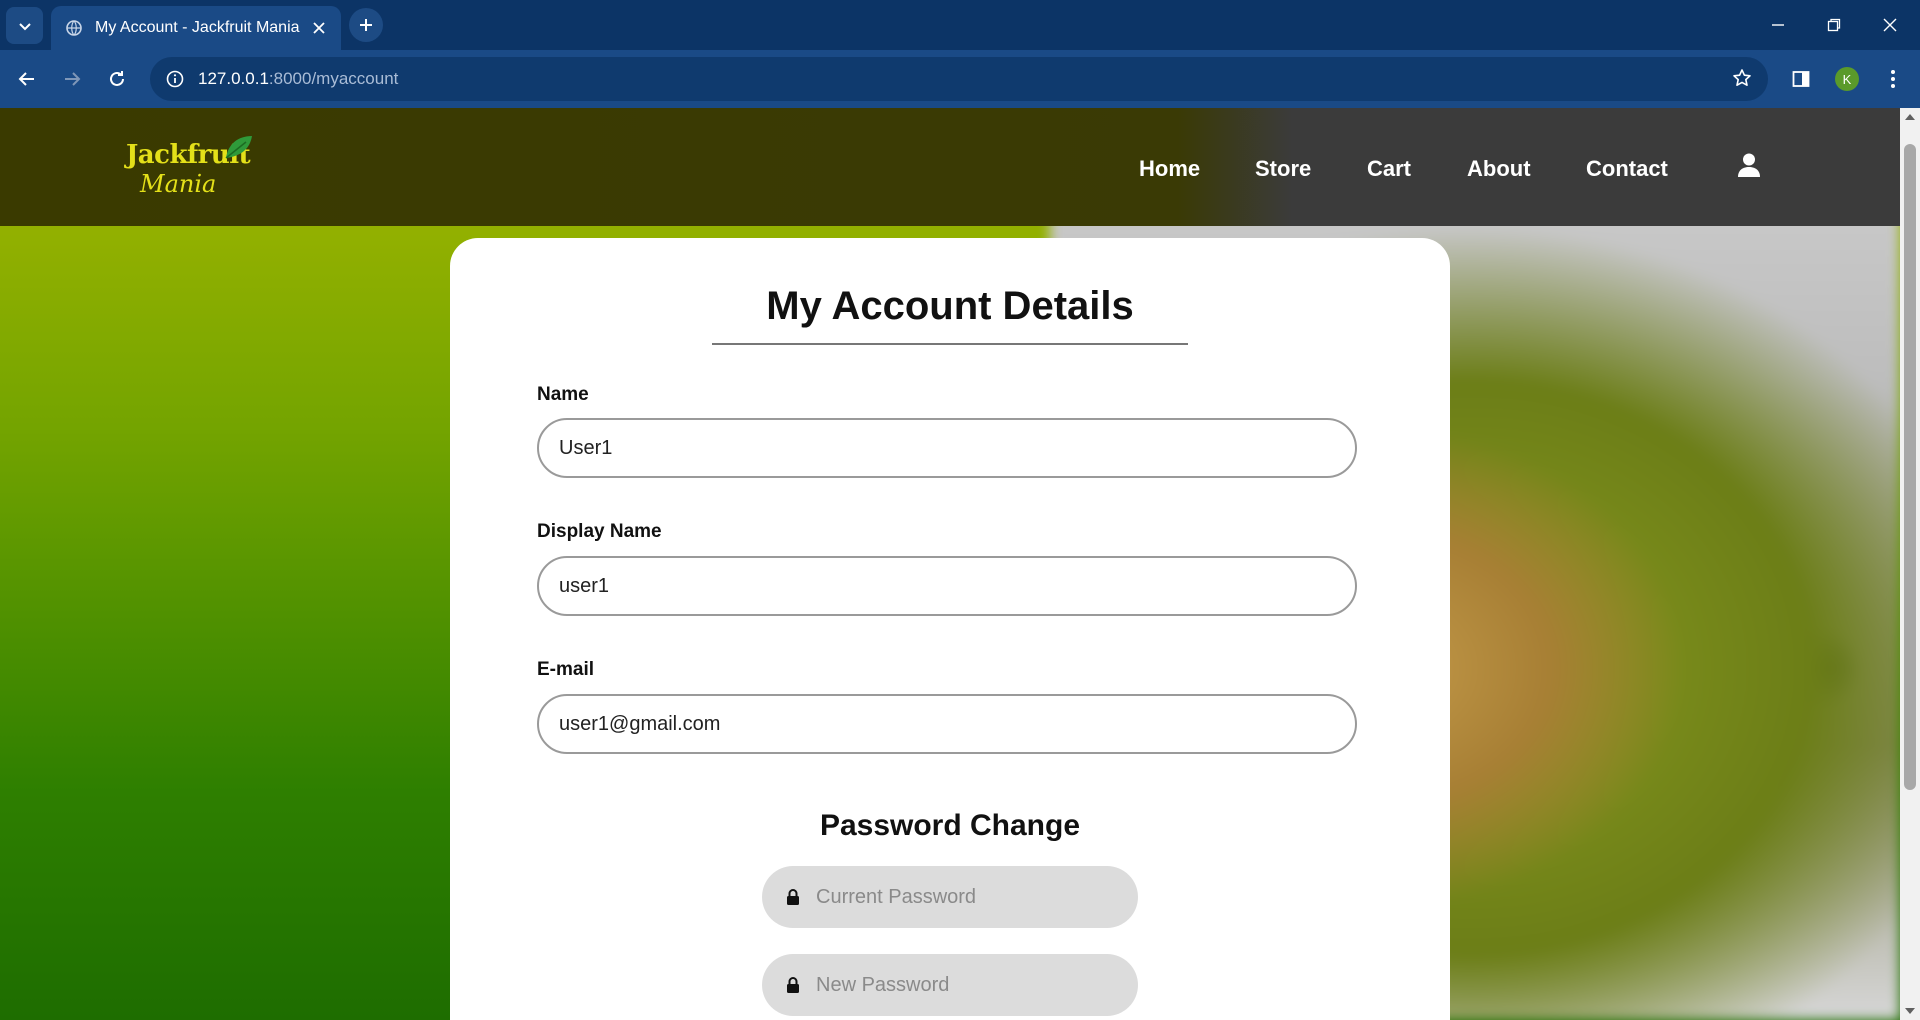 This screenshot has width=1920, height=1020. Describe the element at coordinates (599, 531) in the screenshot. I see `display-name-label: Display Name` at that location.